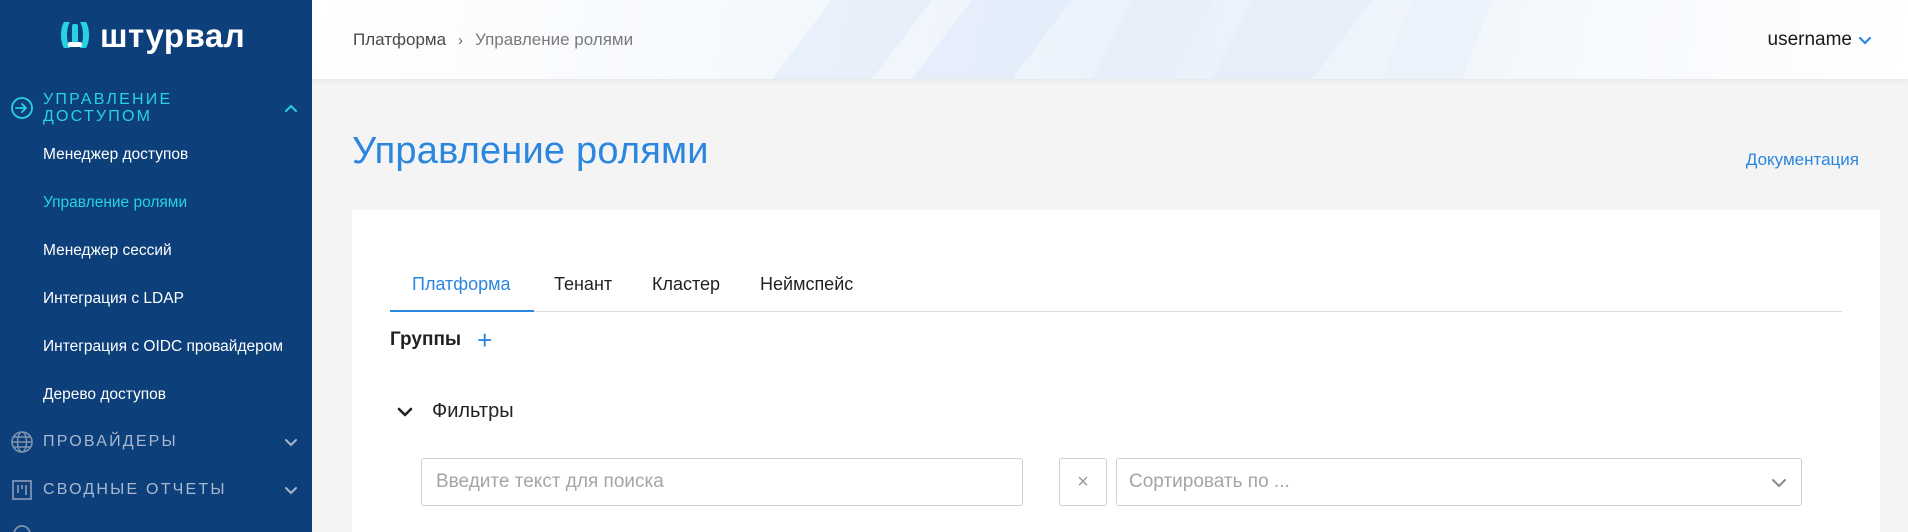  Describe the element at coordinates (530, 151) in the screenshot. I see `page-title: Управление ролями` at that location.